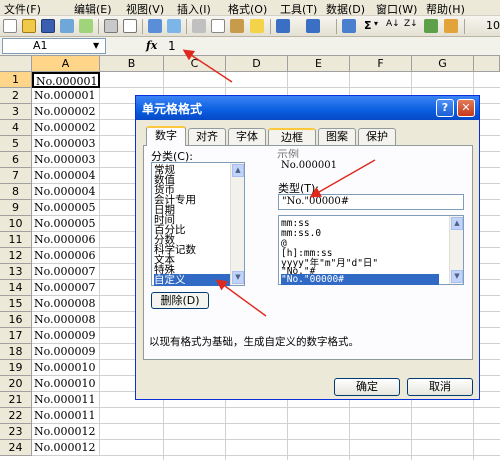 This screenshot has height=460, width=500. I want to click on arrow-to-formula-bar, so click(207, 66).